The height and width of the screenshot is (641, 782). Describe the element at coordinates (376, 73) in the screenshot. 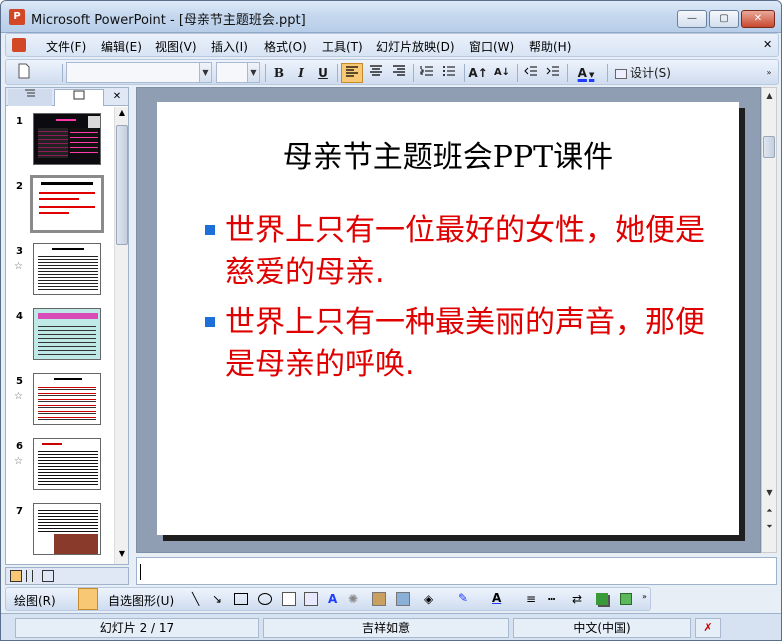

I see `align-center-button` at that location.